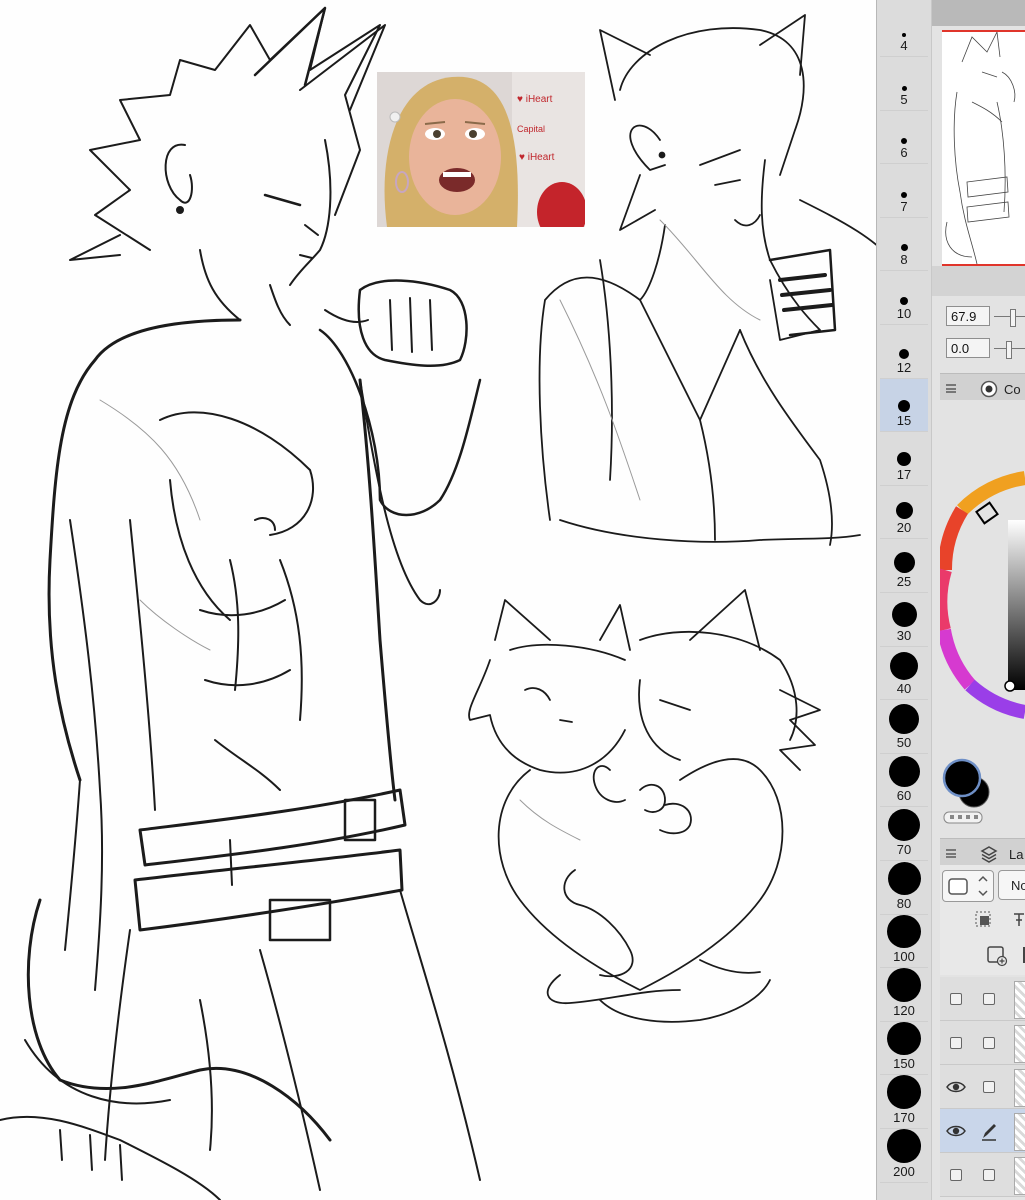 The image size is (1025, 1200). I want to click on brush-size-50: 50, so click(904, 727).